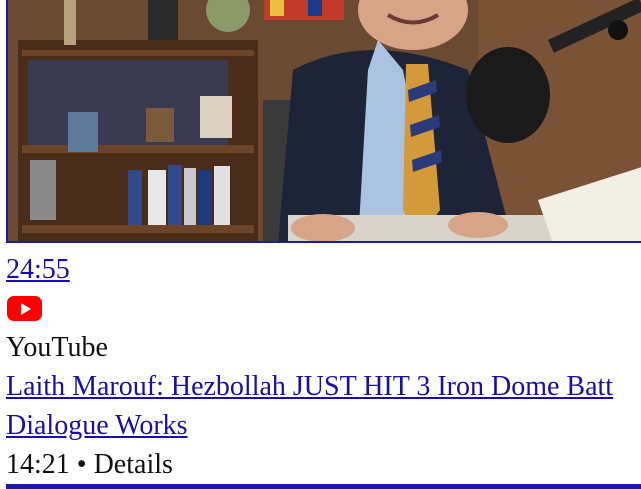 The width and height of the screenshot is (641, 489). Describe the element at coordinates (38, 270) in the screenshot. I see `video-duration-link: 24:55` at that location.